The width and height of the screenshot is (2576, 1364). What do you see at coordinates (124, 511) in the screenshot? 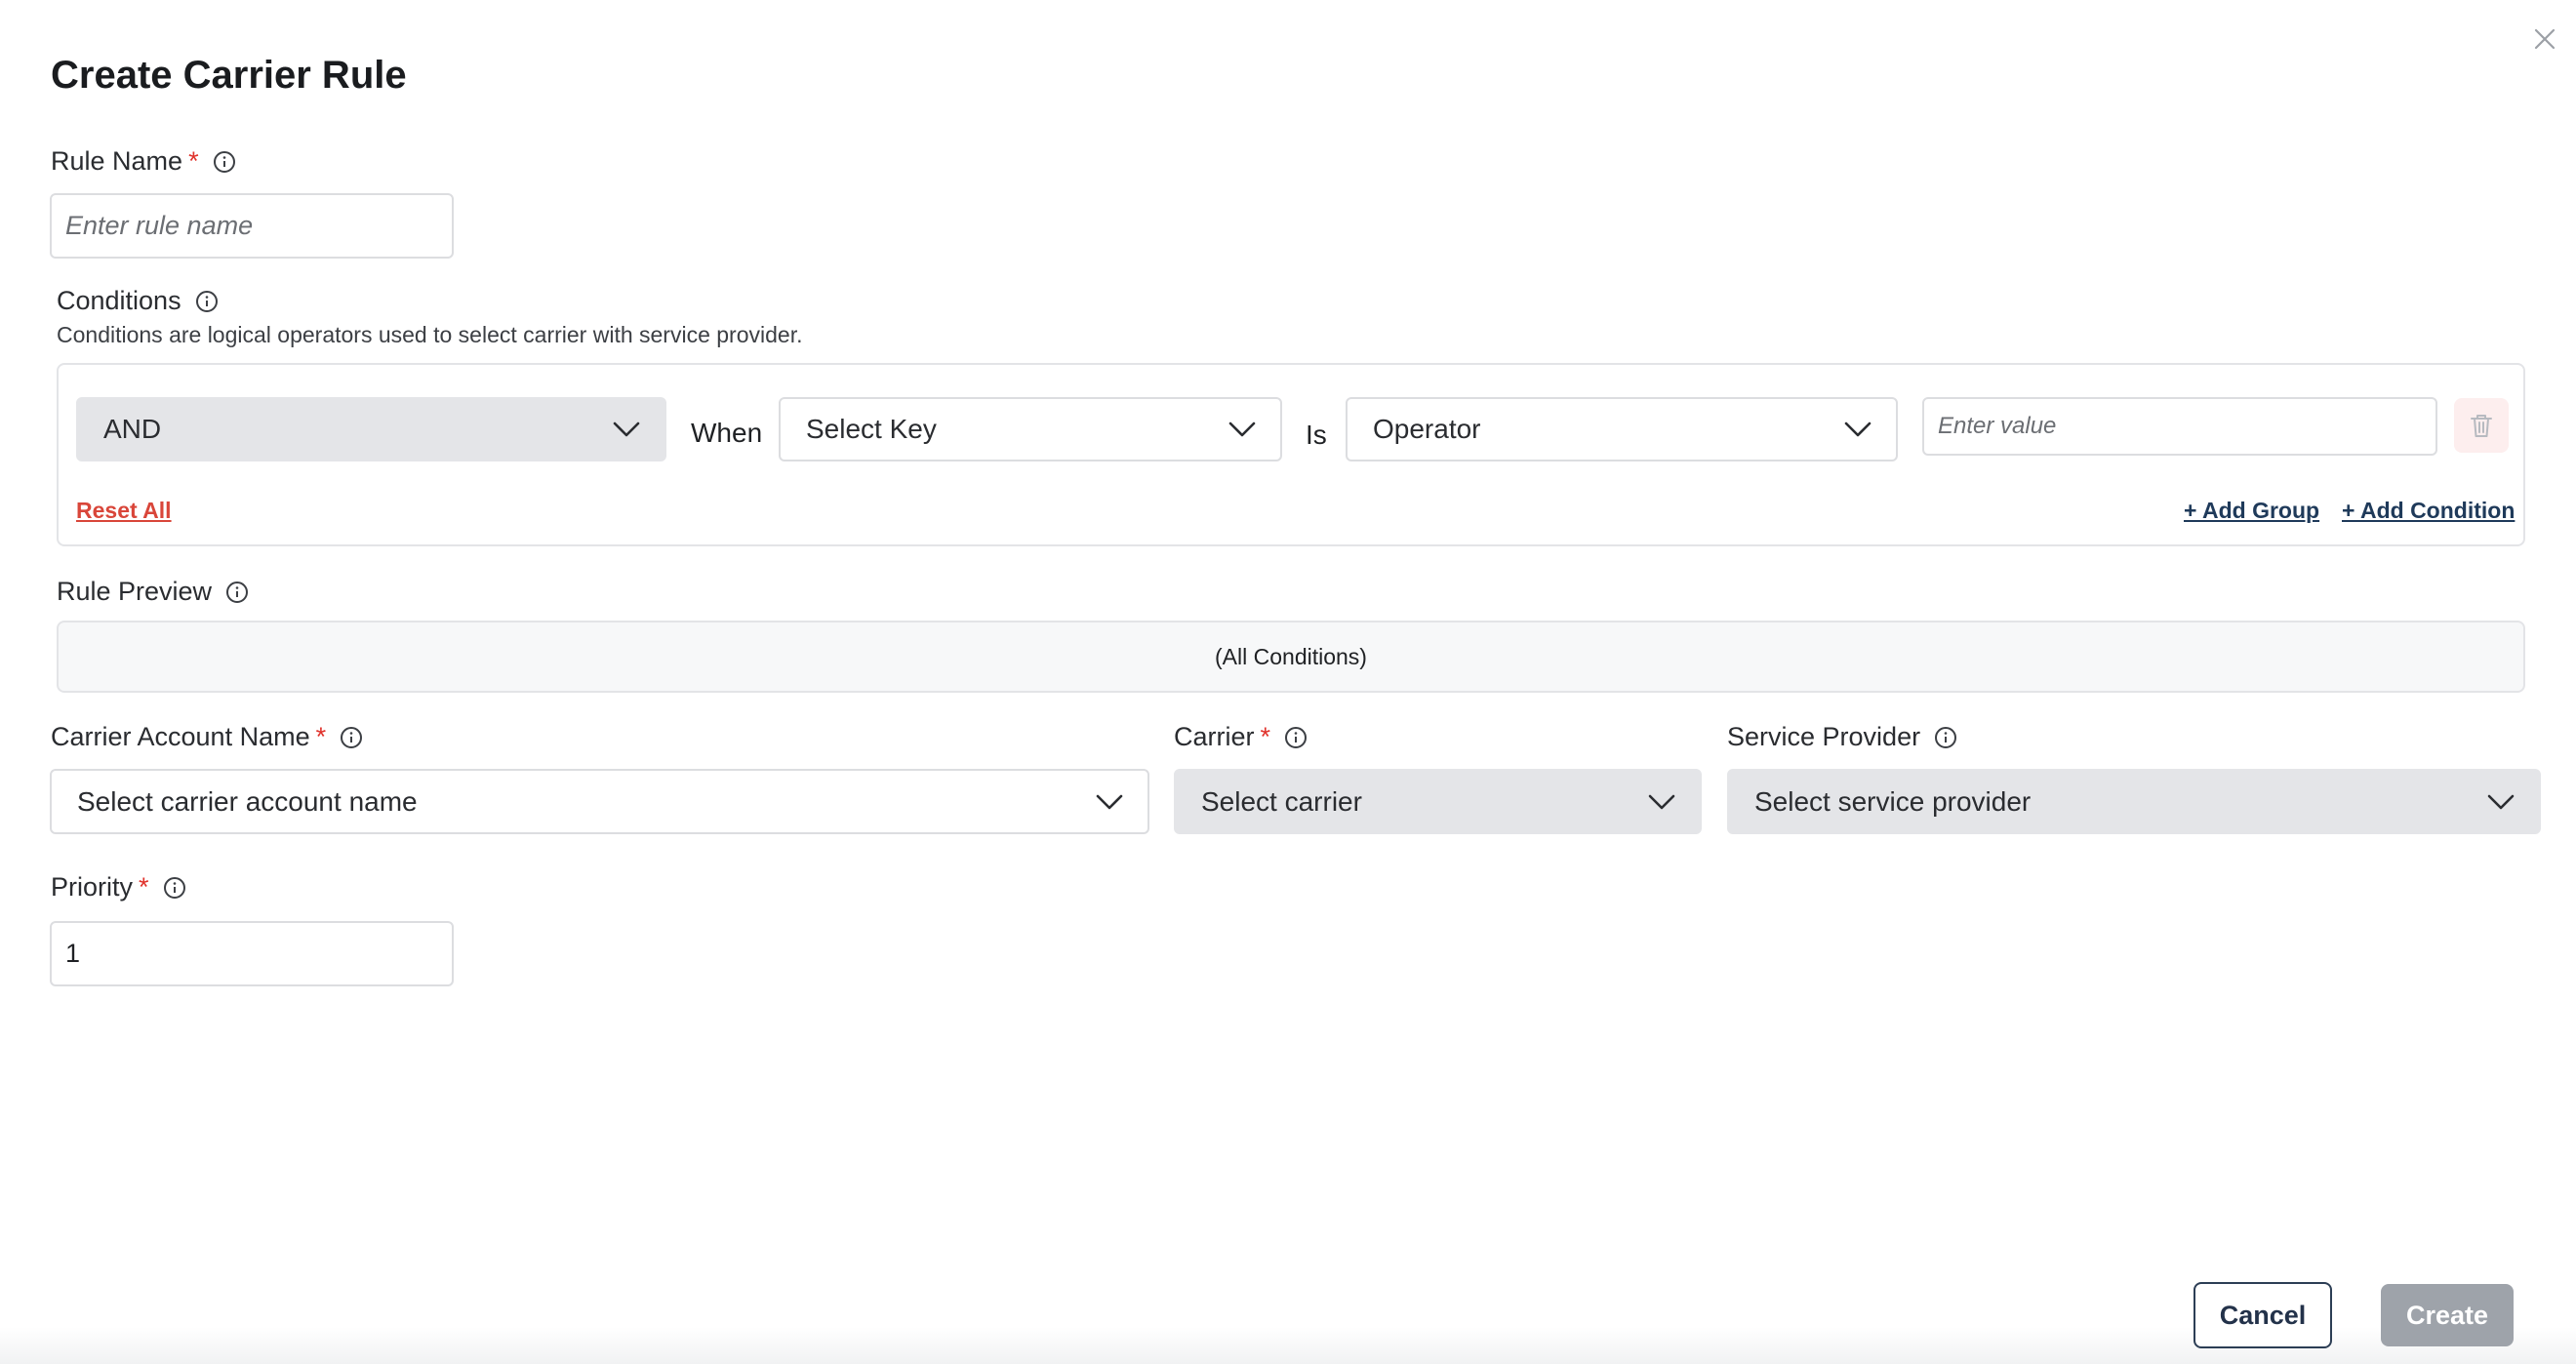
I see `reset-all-link: Reset All` at bounding box center [124, 511].